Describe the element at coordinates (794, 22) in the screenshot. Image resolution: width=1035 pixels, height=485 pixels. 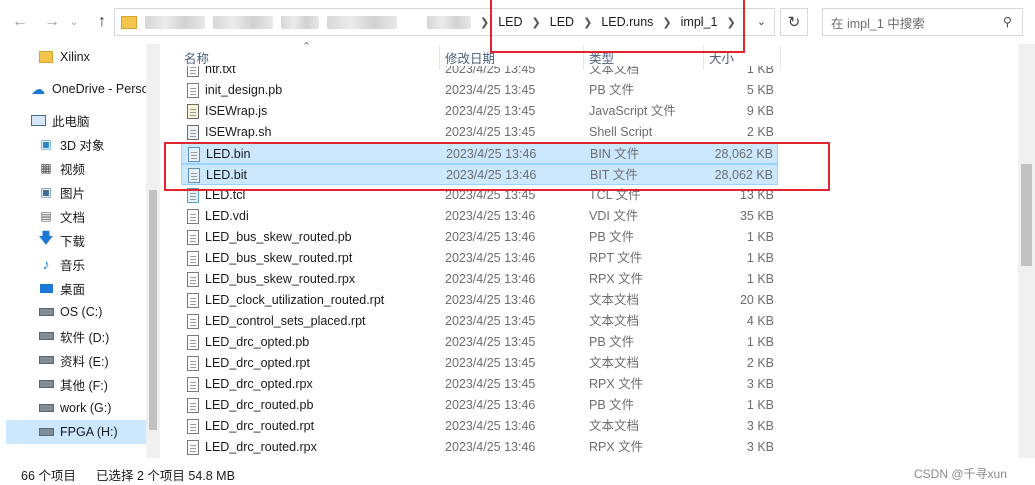
I see `refresh-button: ↻` at that location.